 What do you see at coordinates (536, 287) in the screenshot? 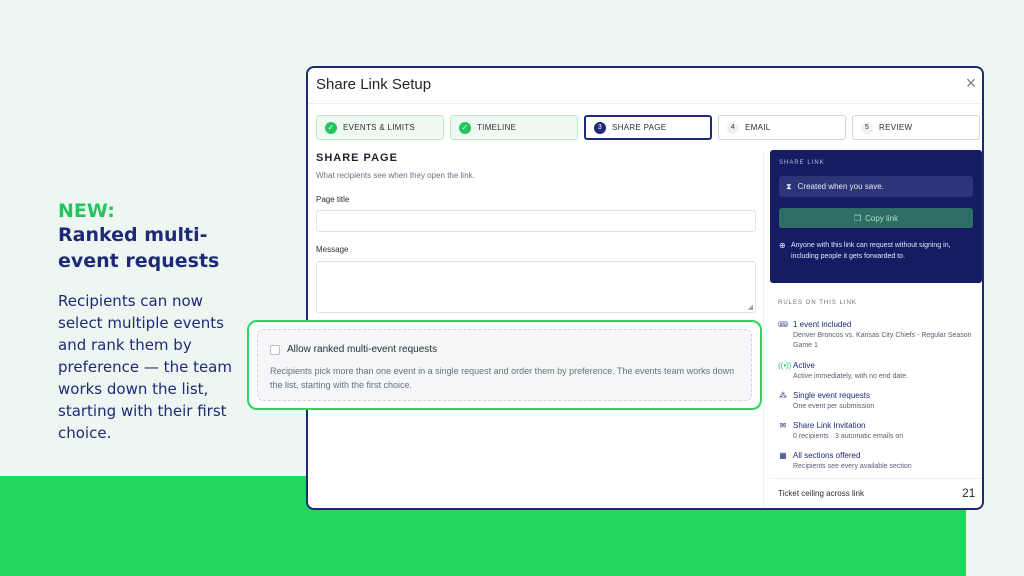
I see `message-textarea: ◢` at bounding box center [536, 287].